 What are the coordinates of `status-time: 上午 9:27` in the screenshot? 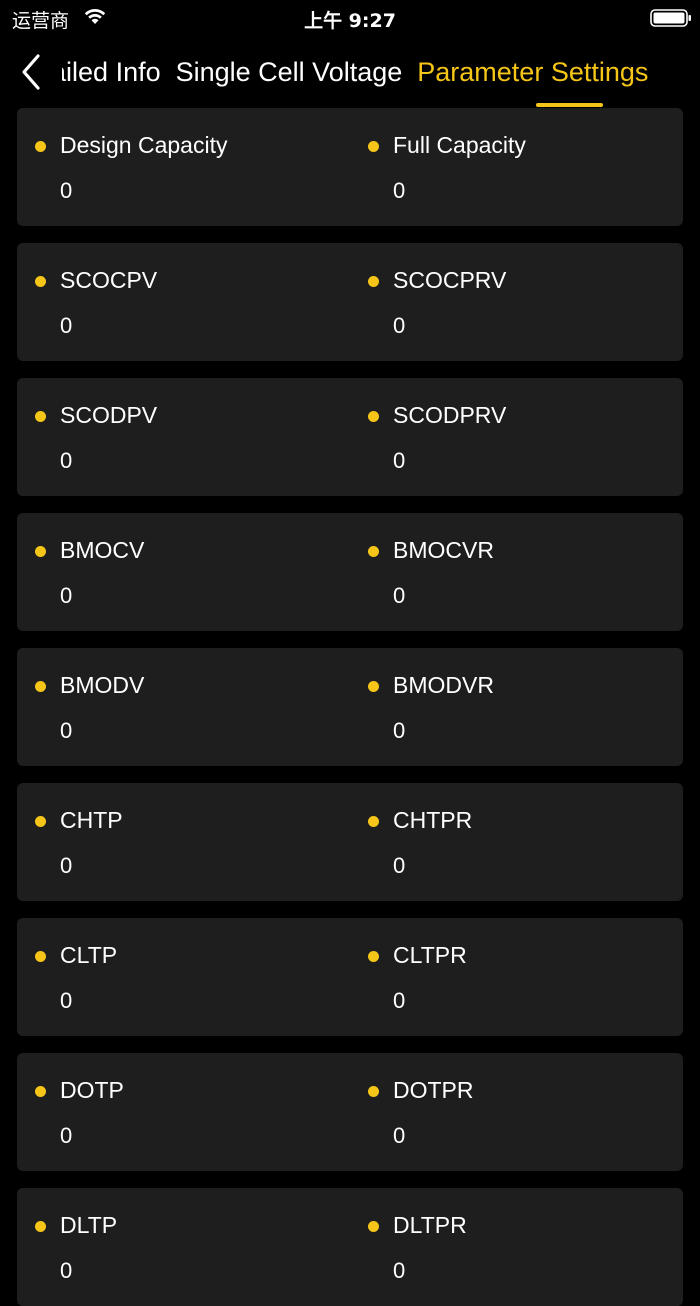 It's located at (350, 21).